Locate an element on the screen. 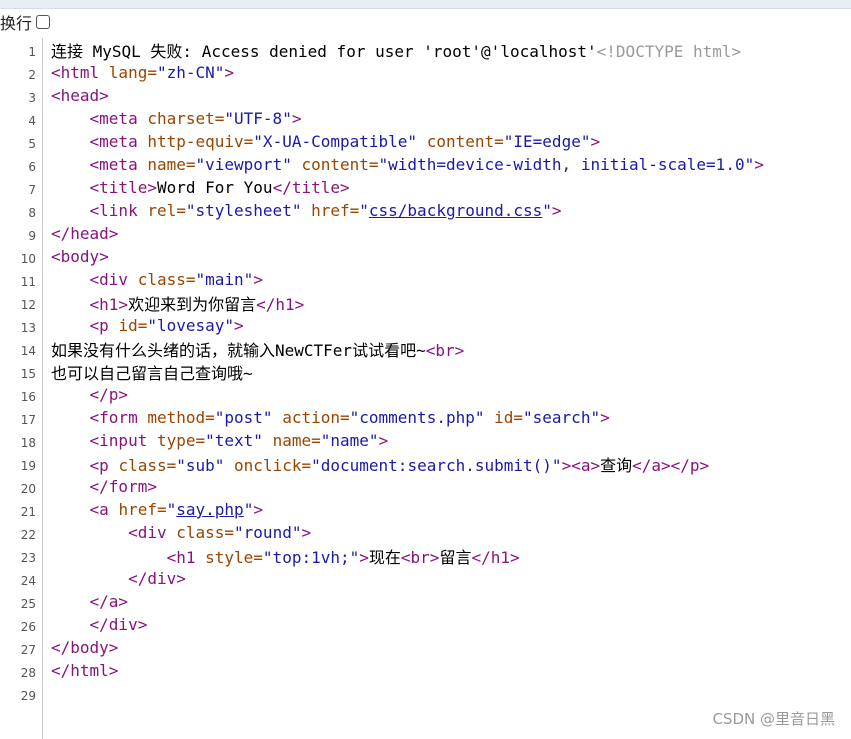  code-token: 欢迎来到为你留言 is located at coordinates (192, 304).